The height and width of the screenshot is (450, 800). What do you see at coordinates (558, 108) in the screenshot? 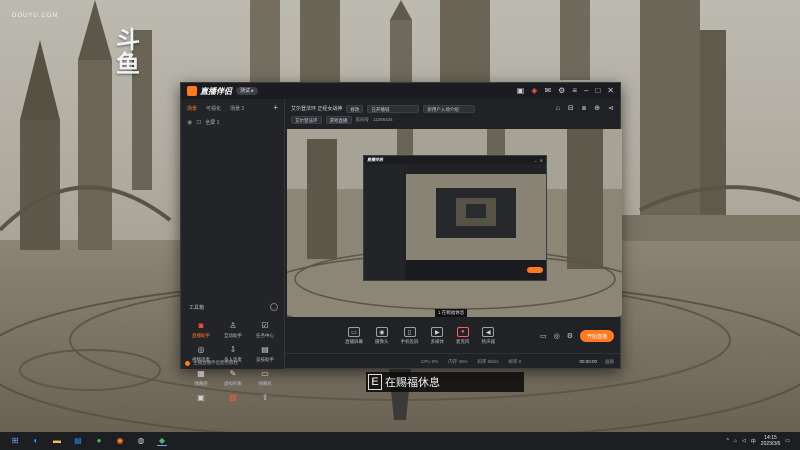
I see `gift-box-icon: ⌂` at bounding box center [558, 108].